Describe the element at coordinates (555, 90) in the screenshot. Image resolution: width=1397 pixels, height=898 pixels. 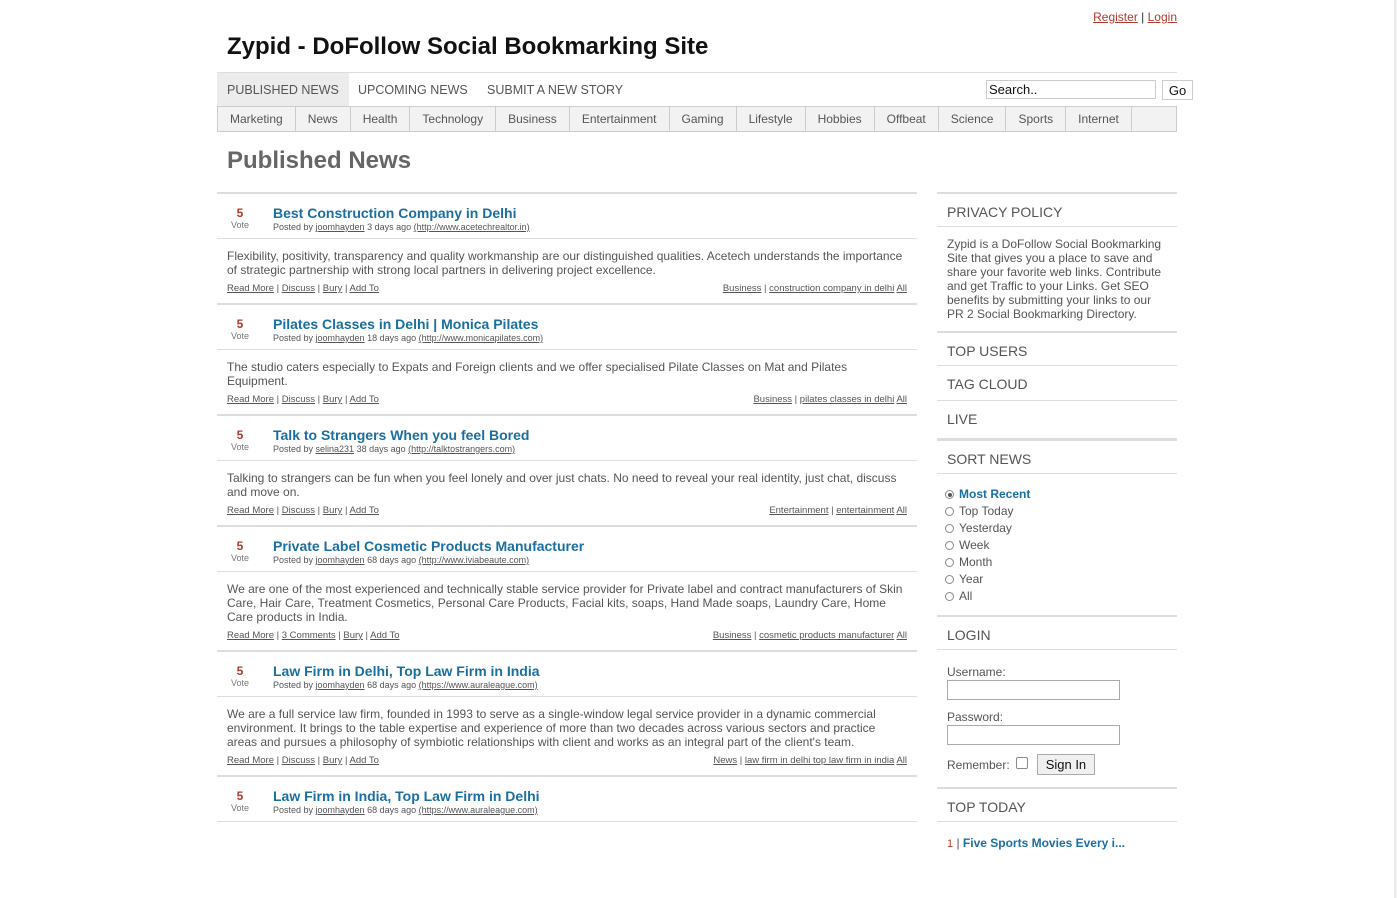
I see `tab-submit-story: SUBMIT A NEW STORY` at that location.